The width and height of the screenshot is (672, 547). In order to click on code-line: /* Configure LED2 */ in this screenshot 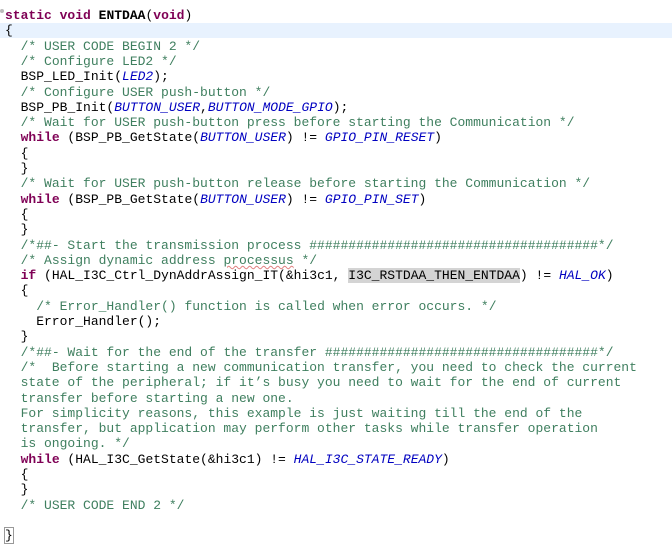, I will do `click(91, 61)`.